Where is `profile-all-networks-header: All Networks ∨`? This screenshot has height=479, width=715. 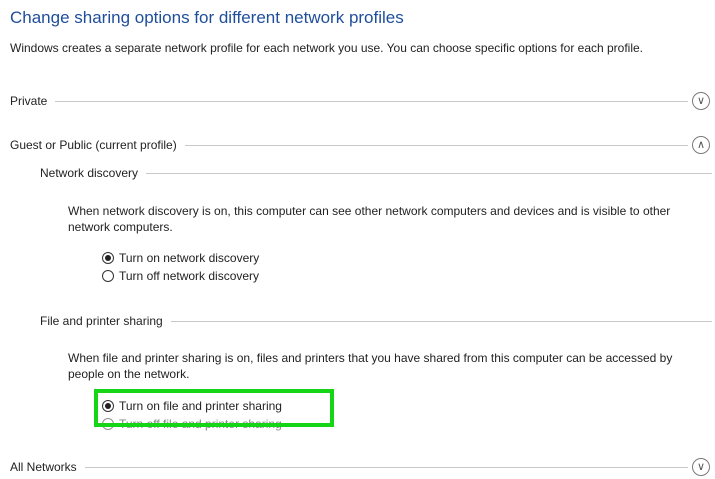 profile-all-networks-header: All Networks ∨ is located at coordinates (360, 467).